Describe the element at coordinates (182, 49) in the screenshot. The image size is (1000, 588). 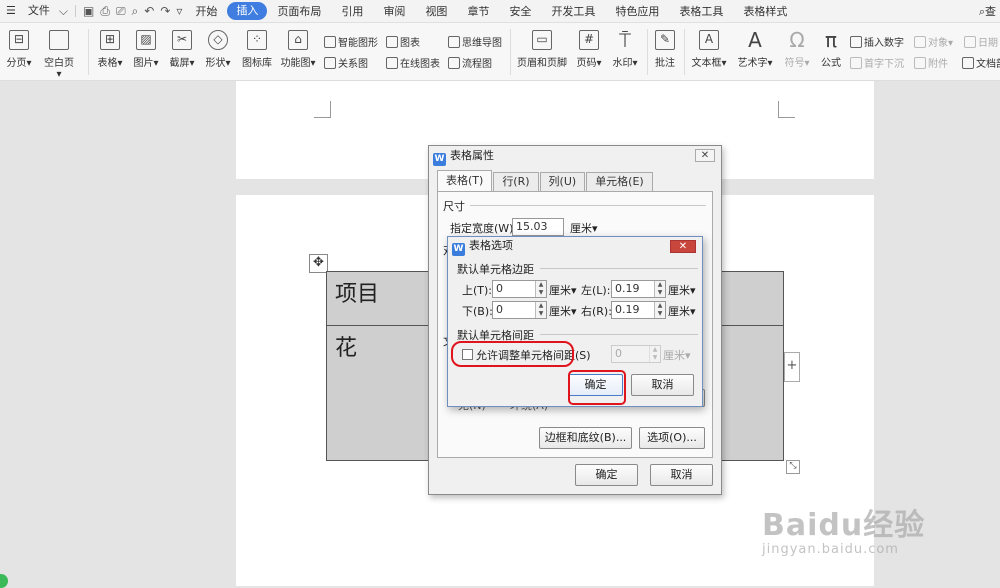
I see `screenshot-button: ✂ 截屏▾` at that location.